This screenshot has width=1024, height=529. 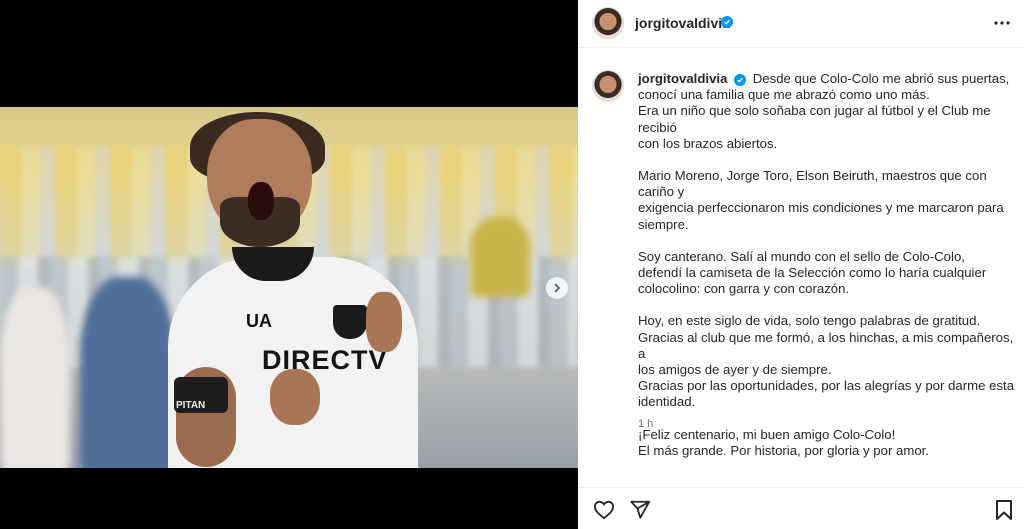 I want to click on save-button, so click(x=1004, y=510).